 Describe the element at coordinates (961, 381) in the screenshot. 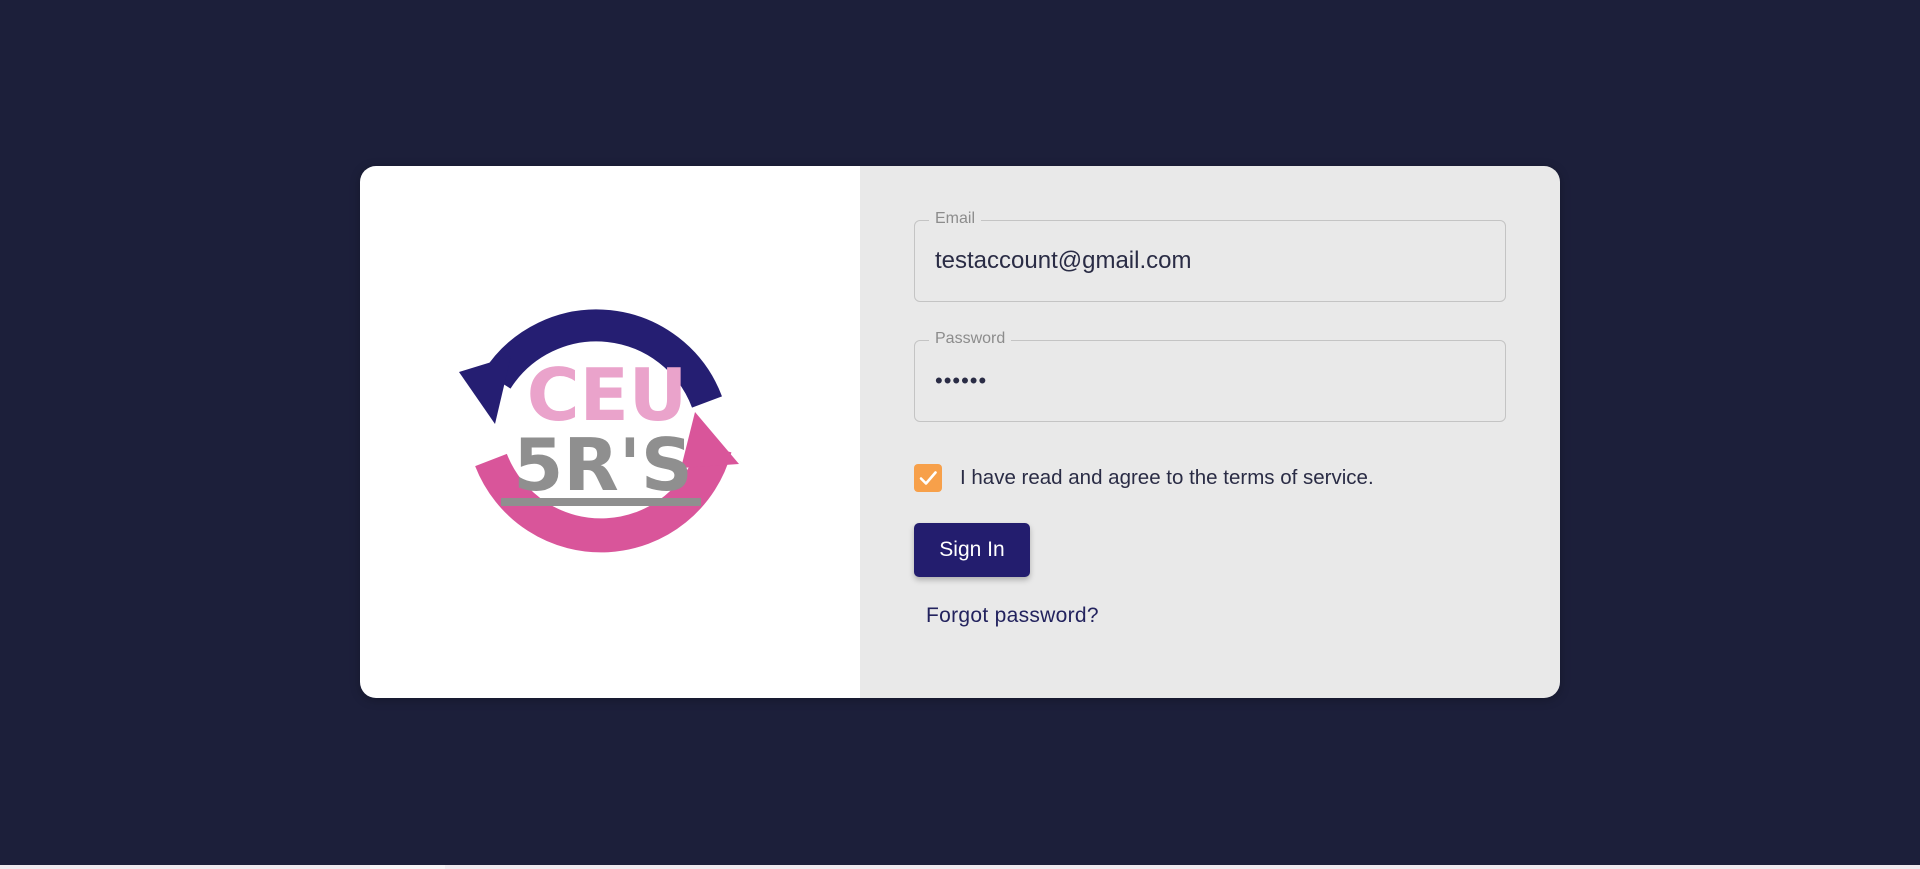

I see `password-input: ••••••` at that location.